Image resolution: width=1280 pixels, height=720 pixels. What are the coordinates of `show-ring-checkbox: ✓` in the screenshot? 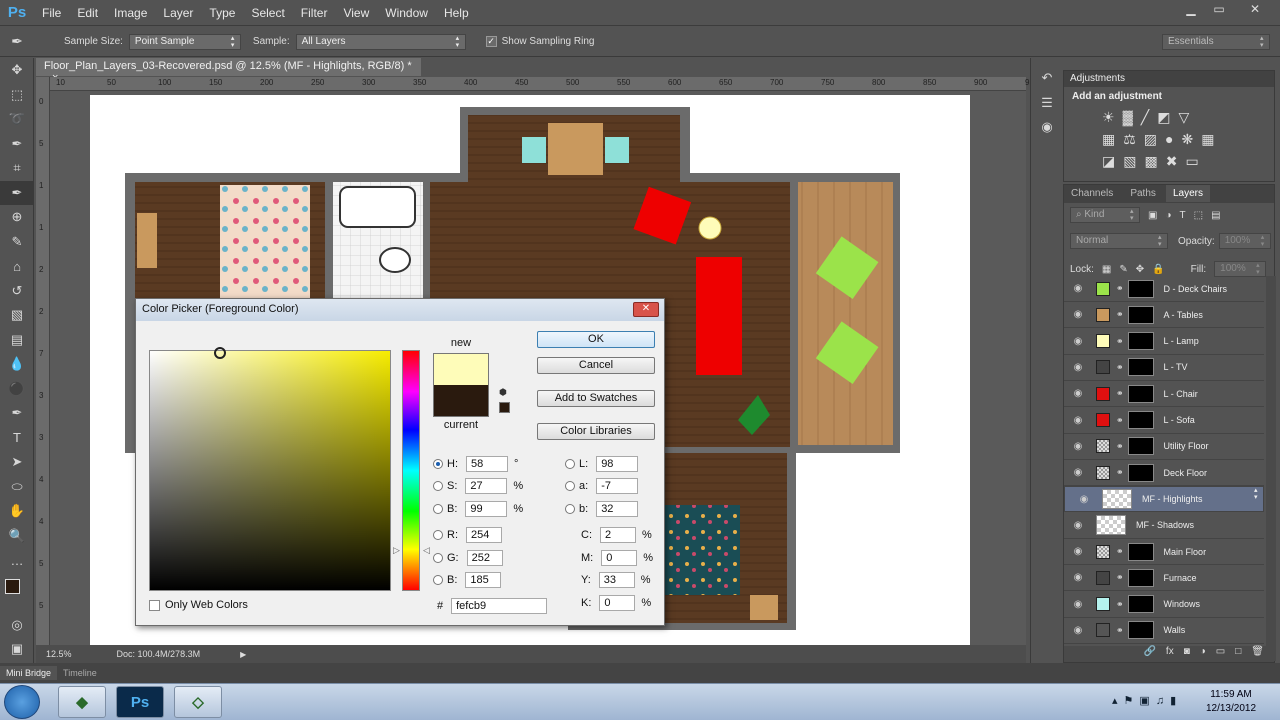 It's located at (491, 41).